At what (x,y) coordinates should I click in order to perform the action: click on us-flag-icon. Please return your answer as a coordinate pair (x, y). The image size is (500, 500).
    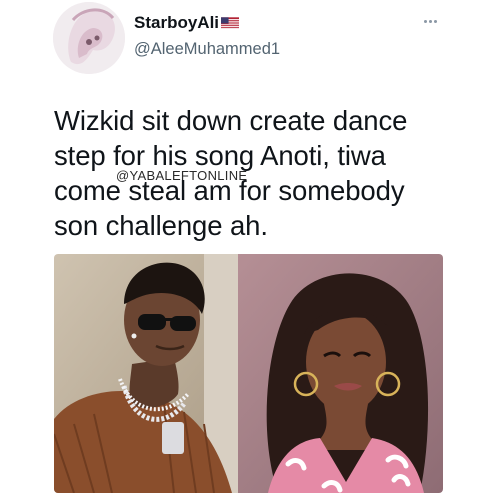
    Looking at the image, I should click on (230, 23).